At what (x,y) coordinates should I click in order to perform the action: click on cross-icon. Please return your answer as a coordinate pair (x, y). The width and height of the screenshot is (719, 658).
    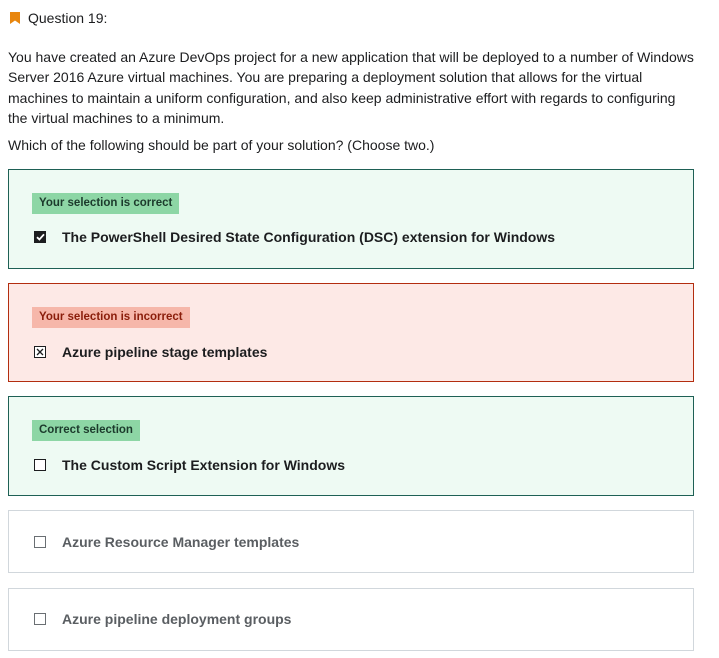
    Looking at the image, I should click on (40, 352).